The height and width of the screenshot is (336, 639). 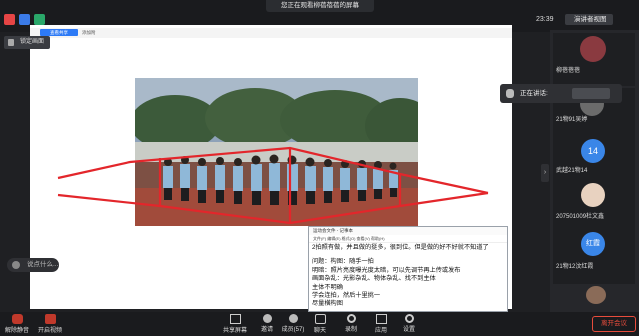 I want to click on invite-label: 邀请, so click(x=266, y=330).